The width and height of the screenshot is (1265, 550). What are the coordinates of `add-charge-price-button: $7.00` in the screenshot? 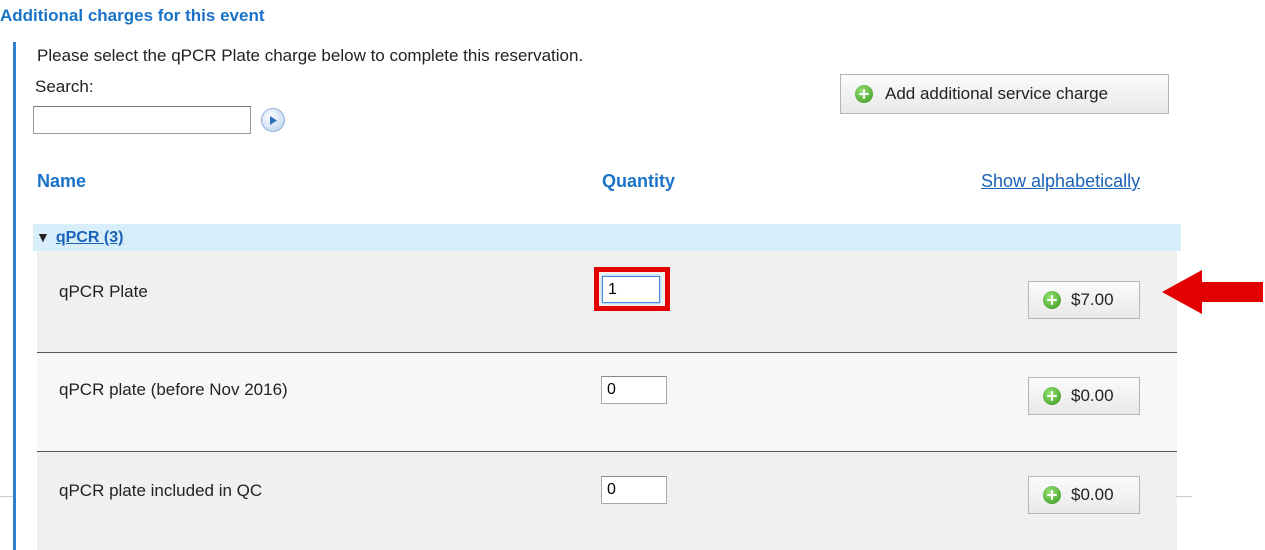 It's located at (1084, 300).